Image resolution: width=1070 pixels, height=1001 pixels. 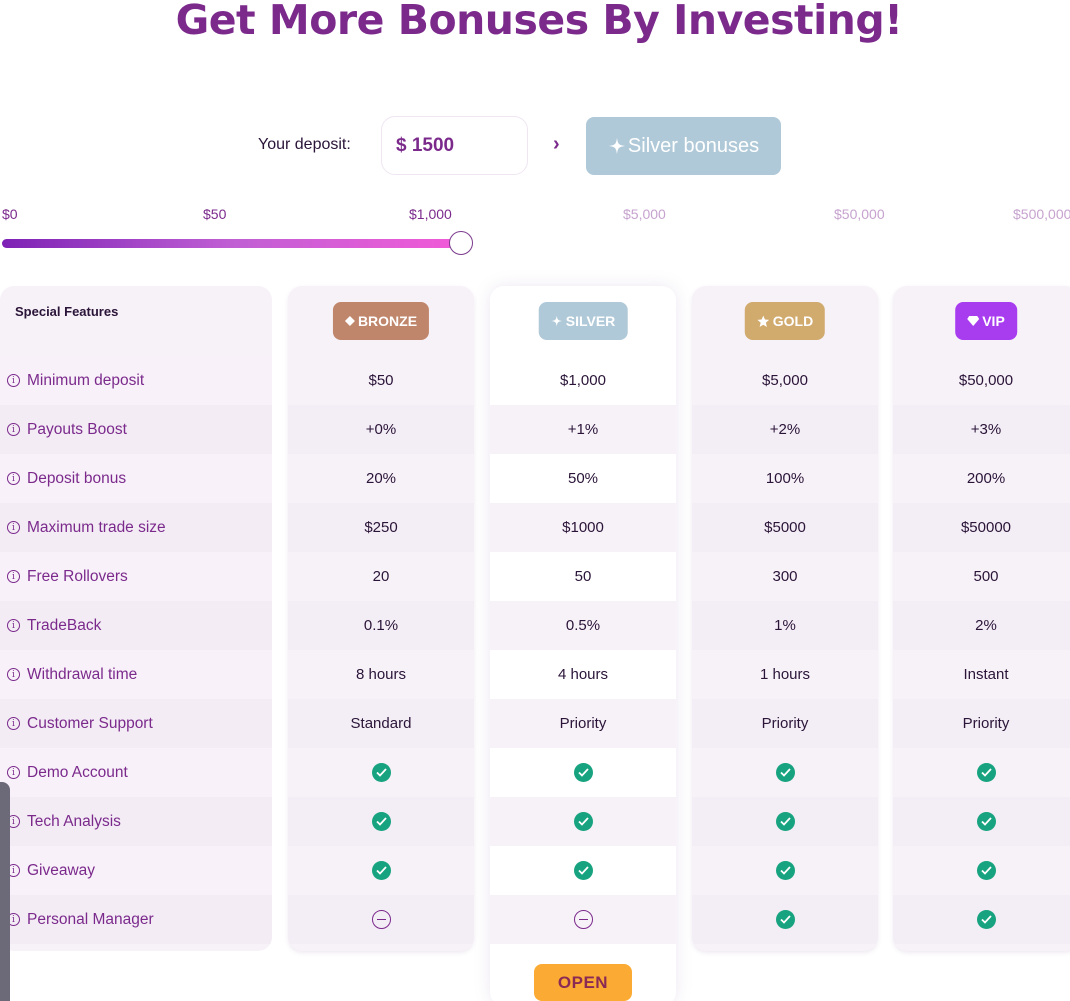 I want to click on tier-value: 300, so click(x=785, y=576).